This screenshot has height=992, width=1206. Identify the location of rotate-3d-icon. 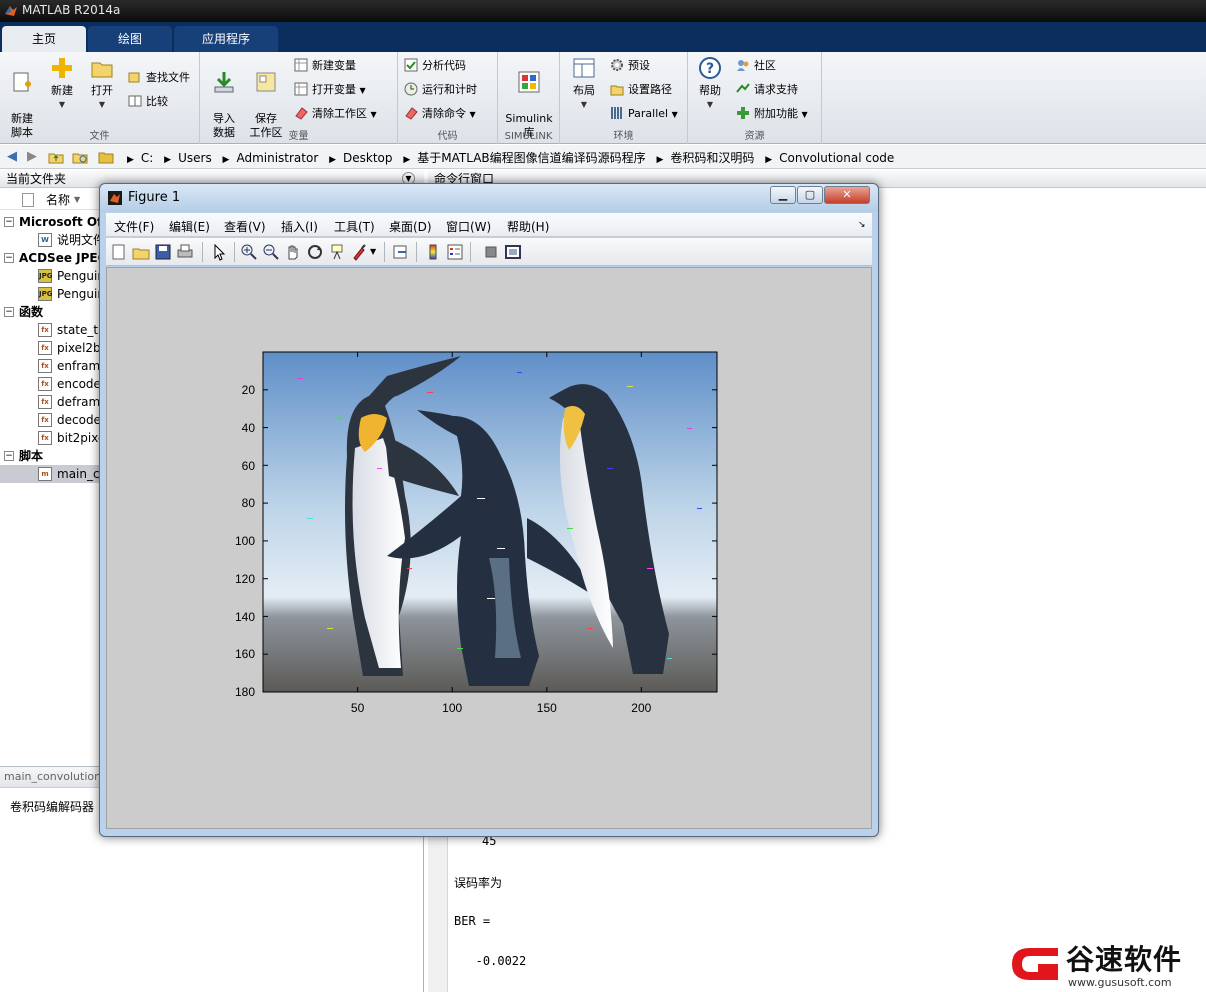
(315, 252).